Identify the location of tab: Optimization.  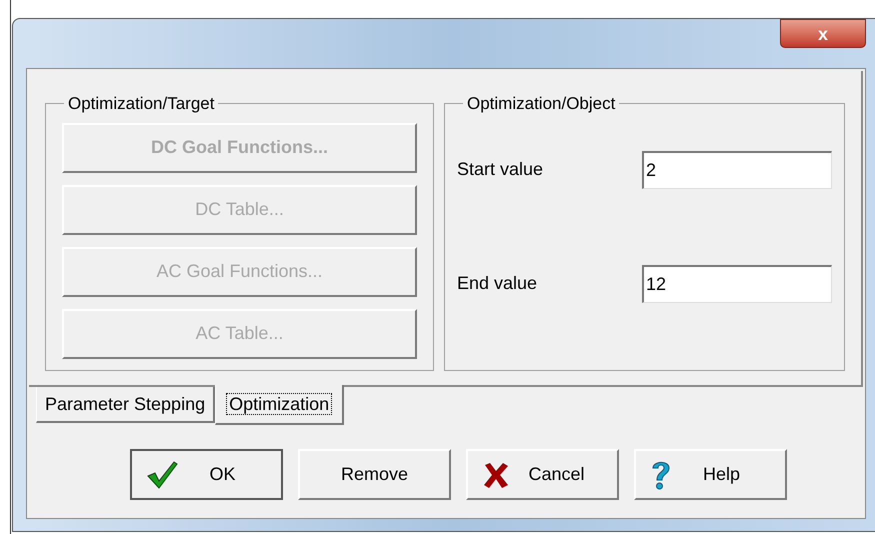
(279, 405).